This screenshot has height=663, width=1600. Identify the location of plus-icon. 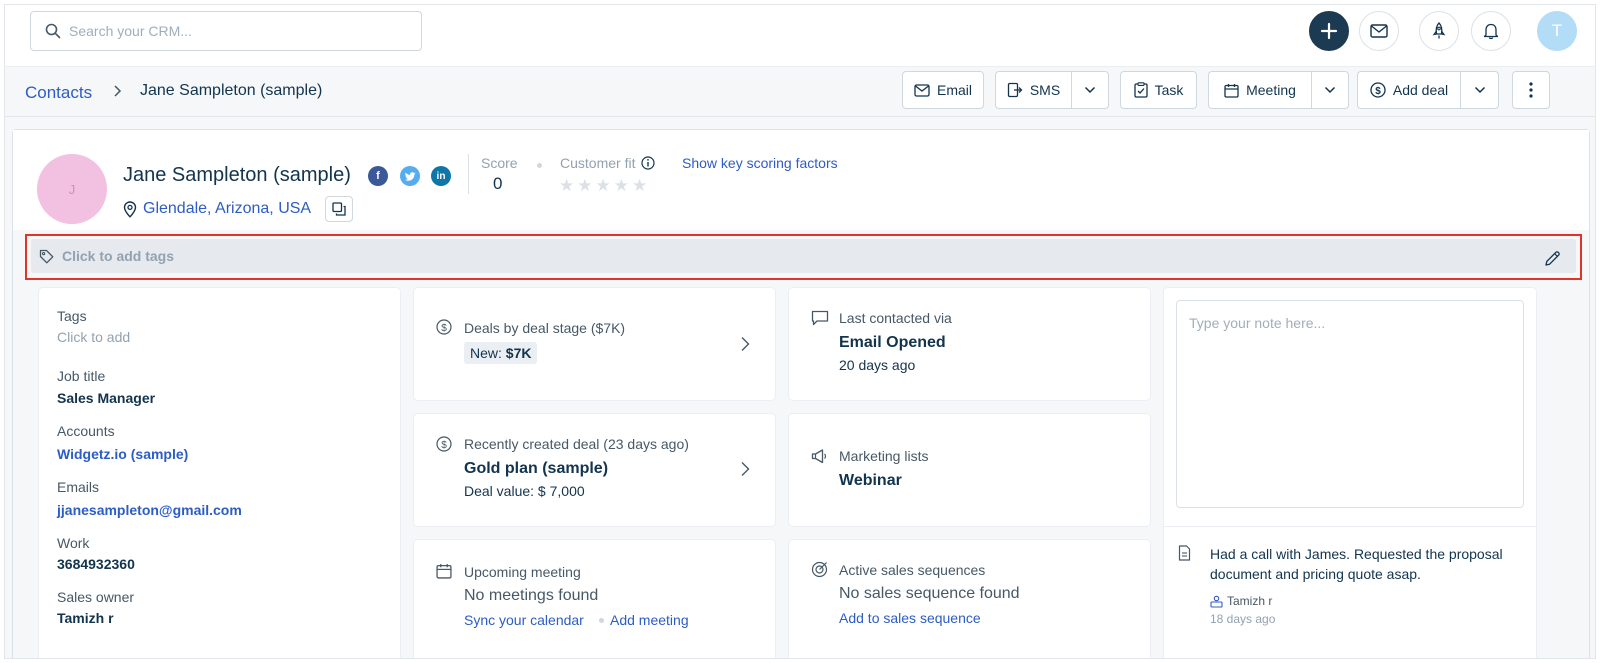
(1329, 31).